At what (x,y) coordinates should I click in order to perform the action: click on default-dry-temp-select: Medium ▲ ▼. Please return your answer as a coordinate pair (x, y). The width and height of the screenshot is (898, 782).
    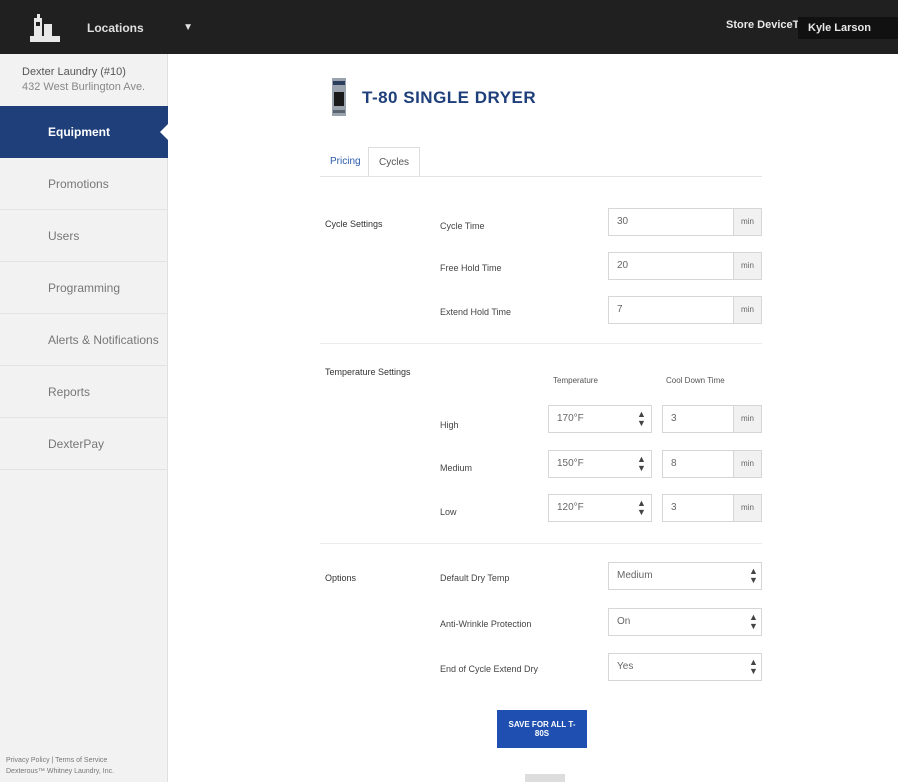
    Looking at the image, I should click on (685, 576).